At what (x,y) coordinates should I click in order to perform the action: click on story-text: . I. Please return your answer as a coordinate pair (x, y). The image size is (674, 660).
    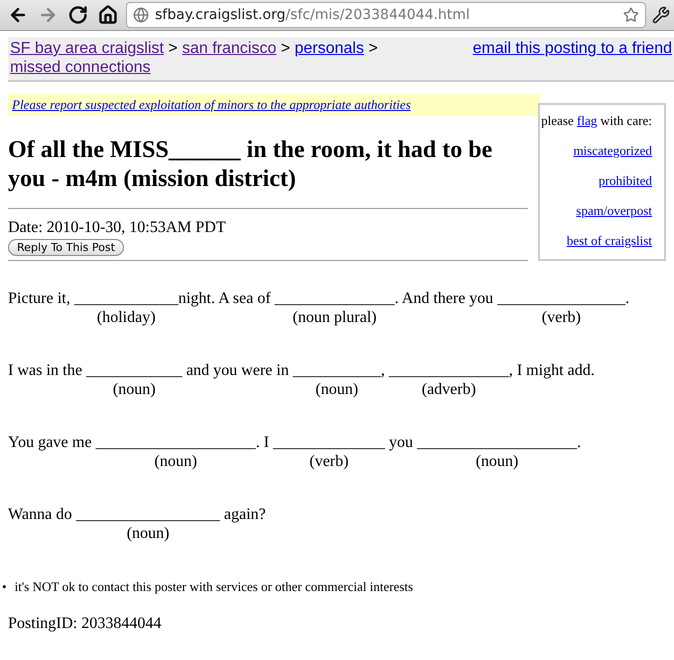
    Looking at the image, I should click on (263, 442).